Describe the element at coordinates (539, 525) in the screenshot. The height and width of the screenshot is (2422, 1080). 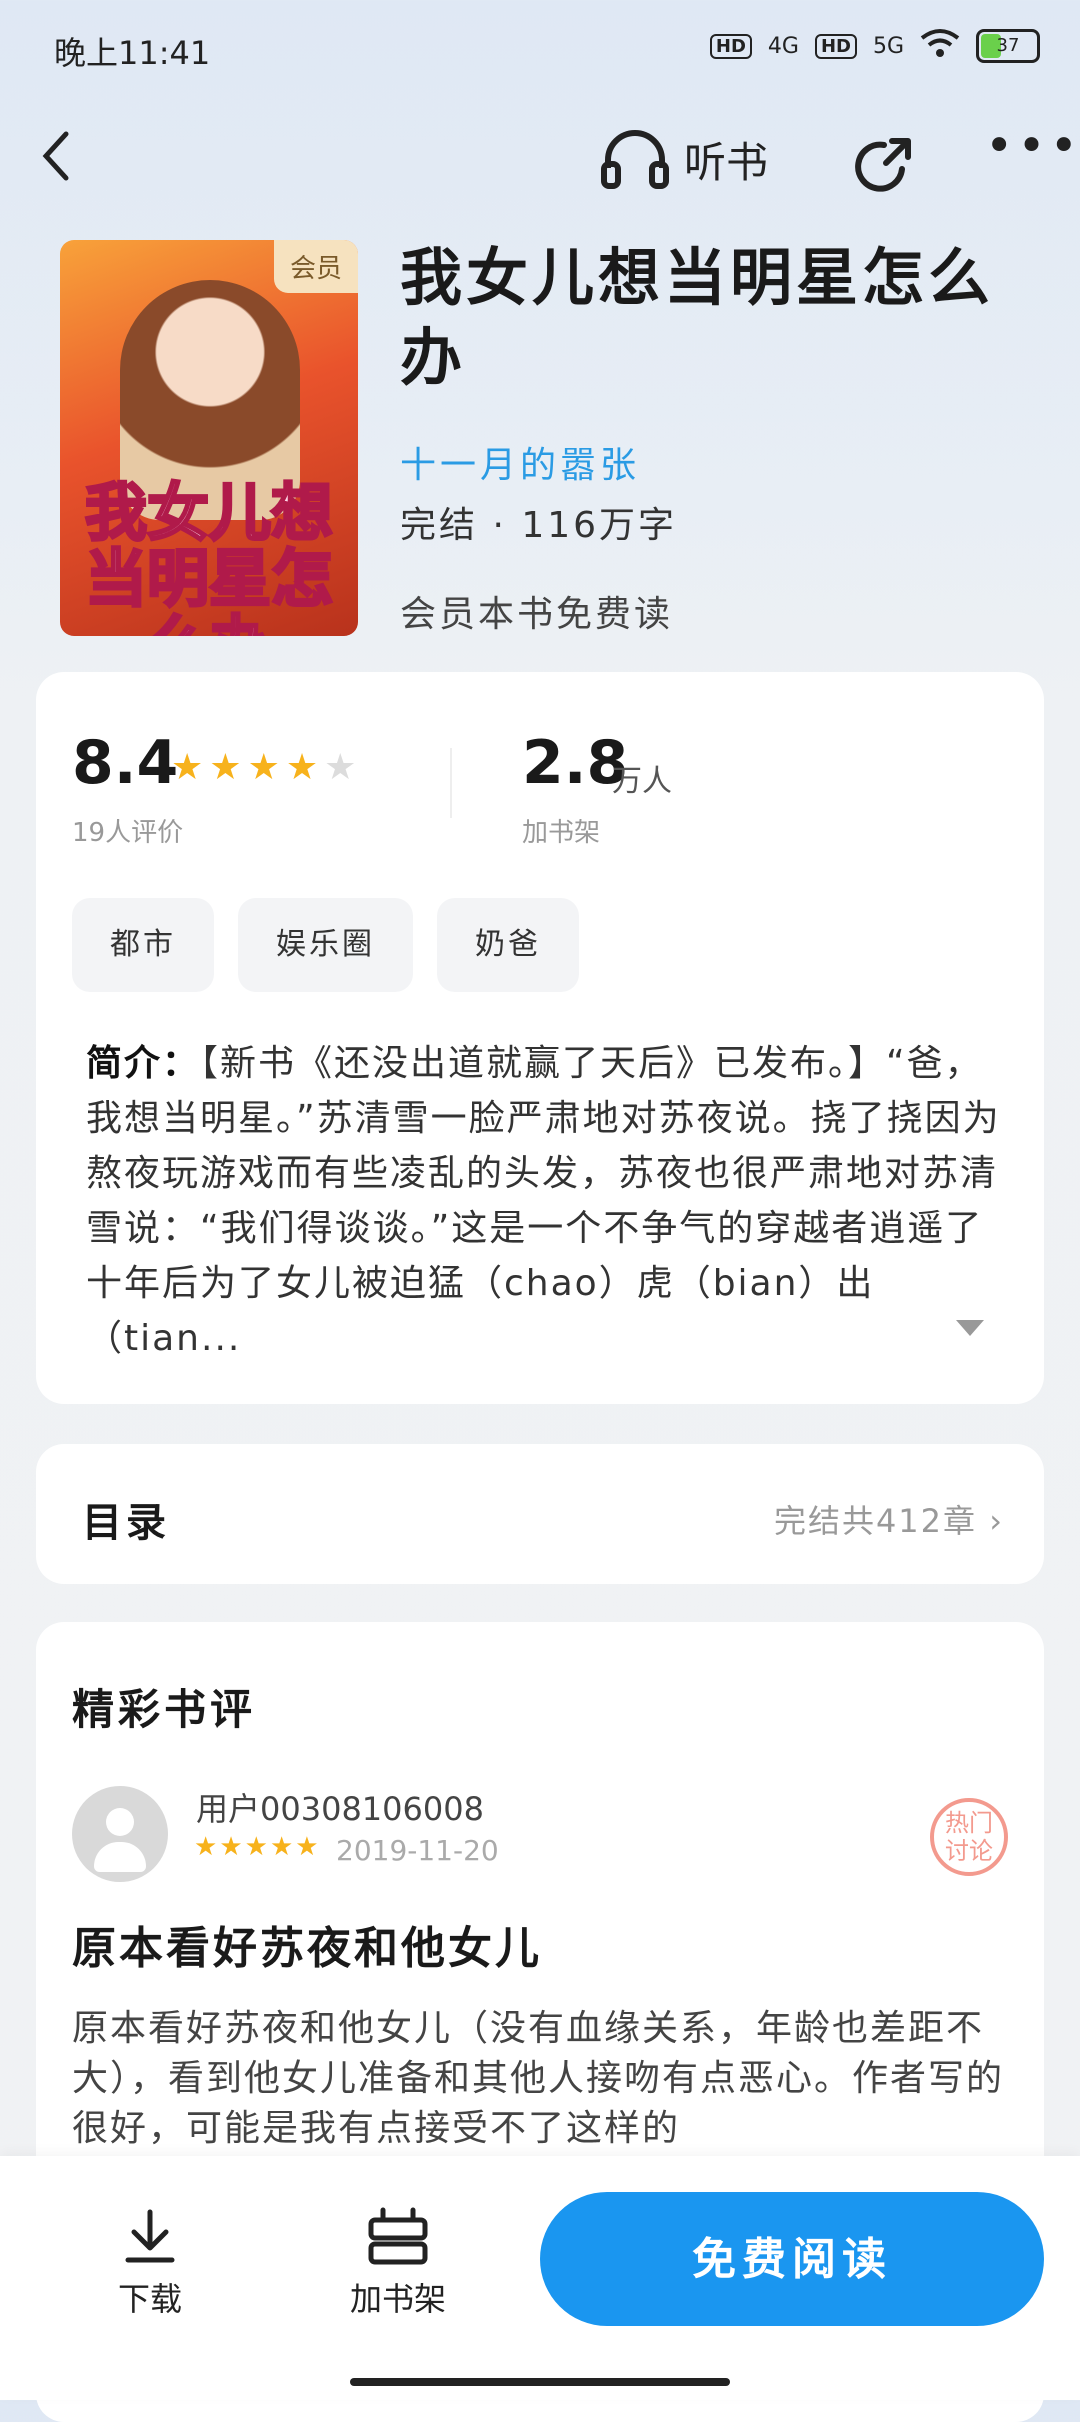
I see `book-meta: 完结 · 116万字` at that location.